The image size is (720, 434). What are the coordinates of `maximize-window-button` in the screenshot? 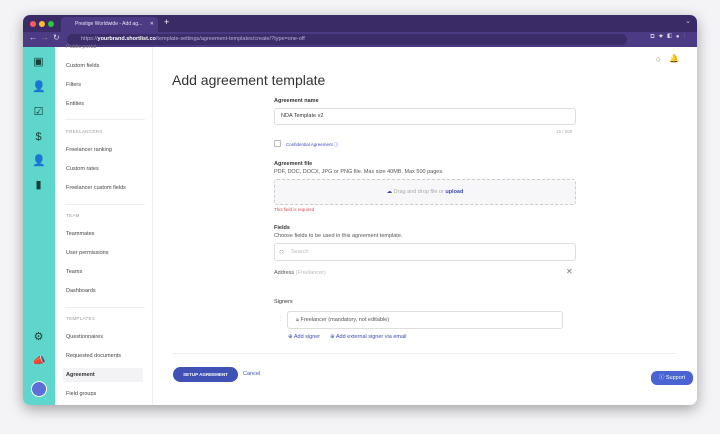 It's located at (51, 24).